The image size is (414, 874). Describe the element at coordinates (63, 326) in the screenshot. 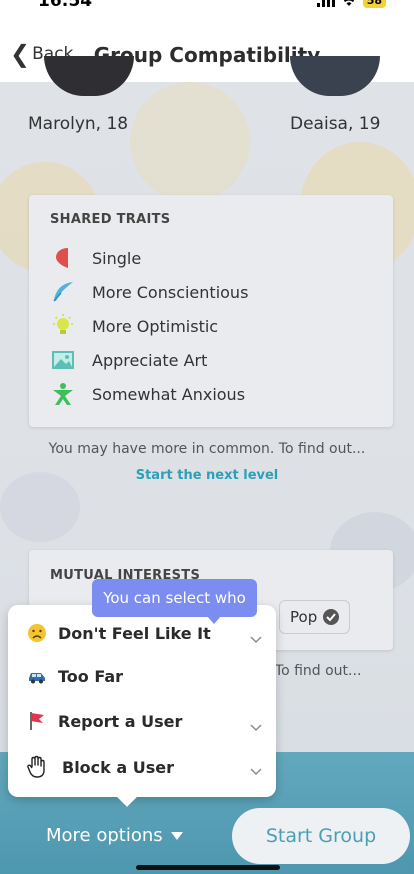

I see `lightbulb-icon` at that location.